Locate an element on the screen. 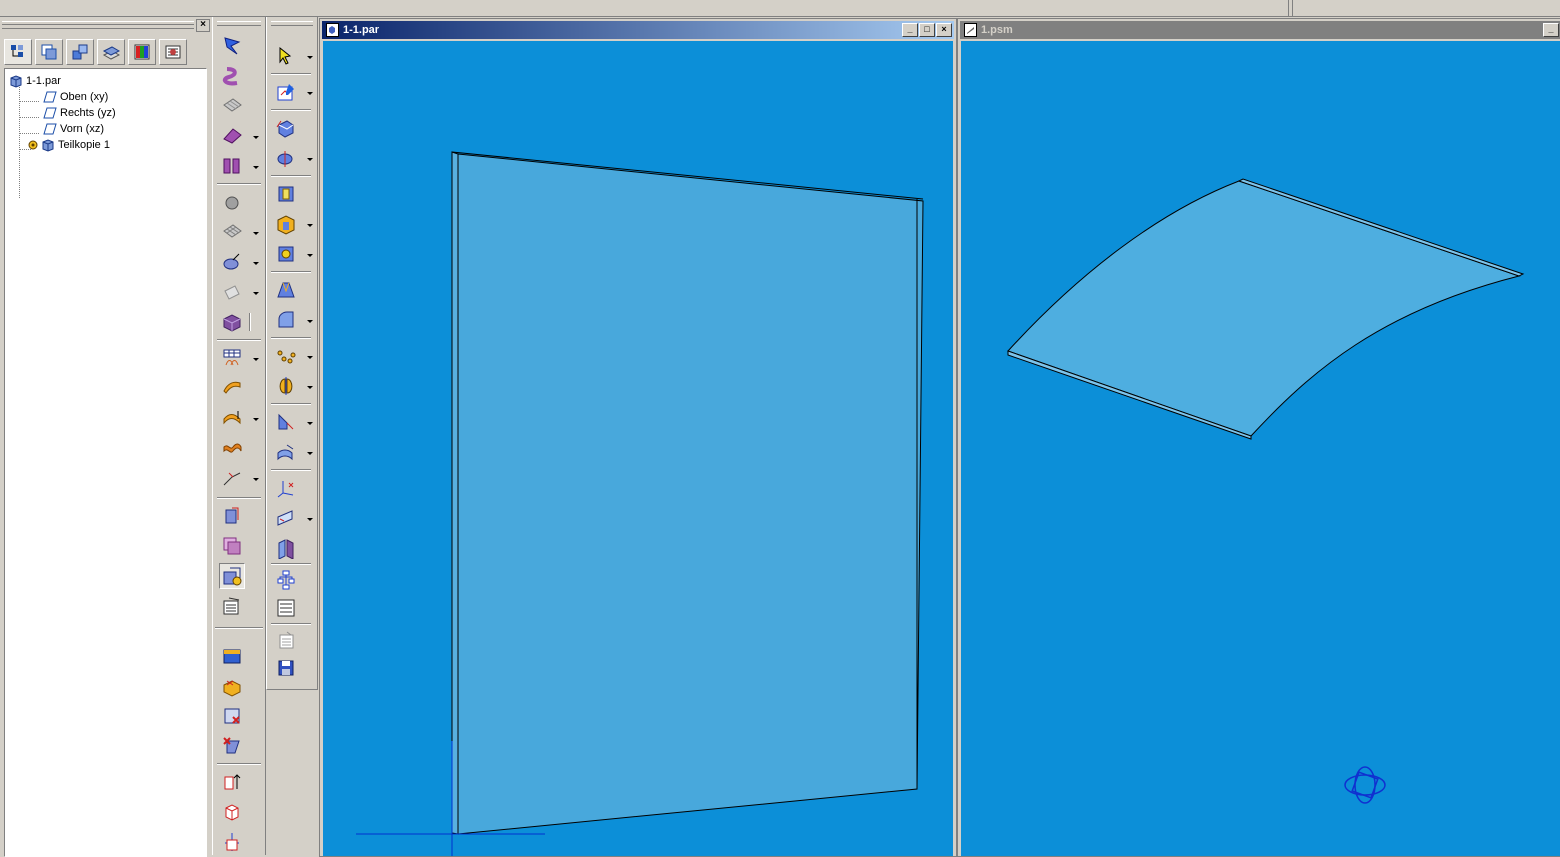 The width and height of the screenshot is (1560, 857). feature-tree-button is located at coordinates (286, 580).